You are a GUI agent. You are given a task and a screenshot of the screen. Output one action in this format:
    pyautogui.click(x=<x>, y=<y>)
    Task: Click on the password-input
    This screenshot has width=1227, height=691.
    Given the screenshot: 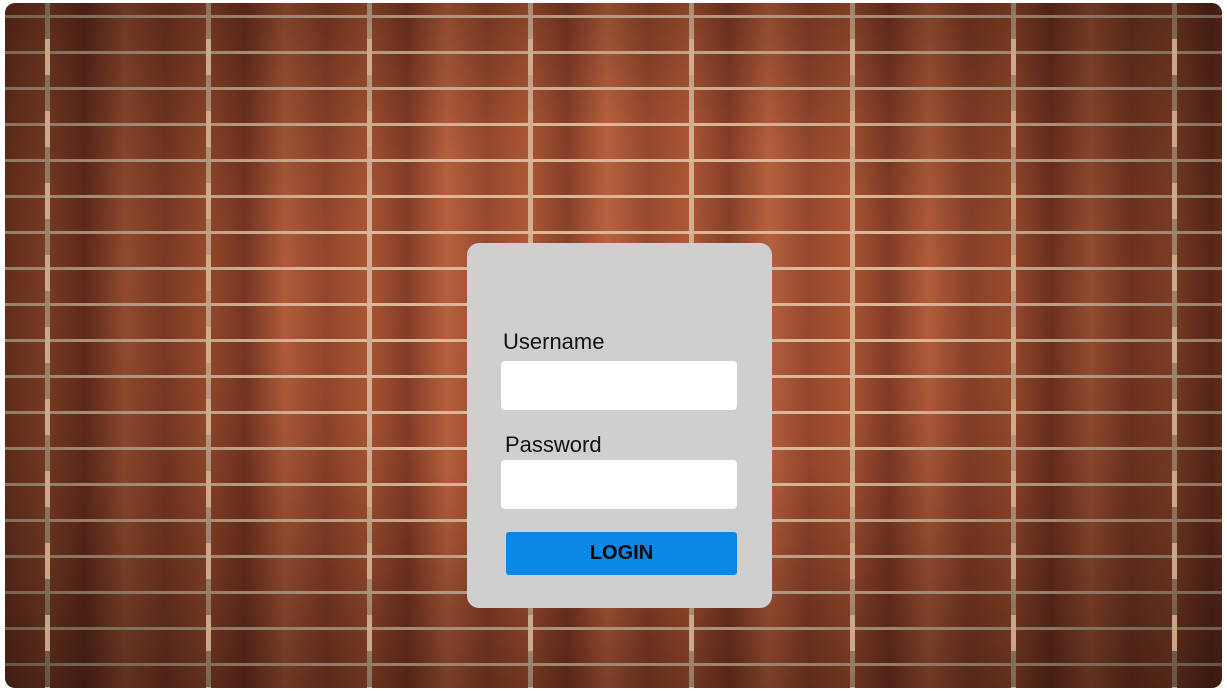 What is the action you would take?
    pyautogui.click(x=619, y=484)
    